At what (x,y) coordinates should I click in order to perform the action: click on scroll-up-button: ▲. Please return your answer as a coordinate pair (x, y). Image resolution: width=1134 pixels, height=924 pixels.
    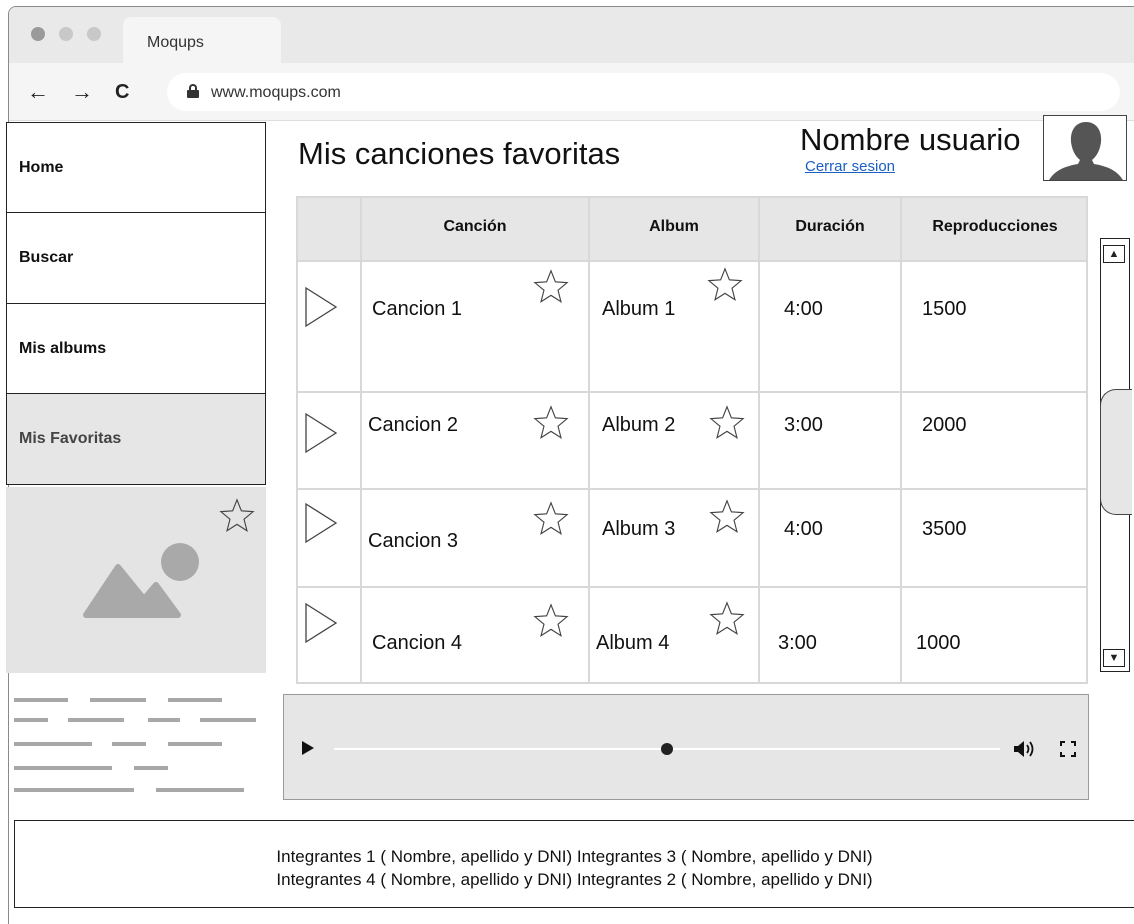
    Looking at the image, I should click on (1114, 254).